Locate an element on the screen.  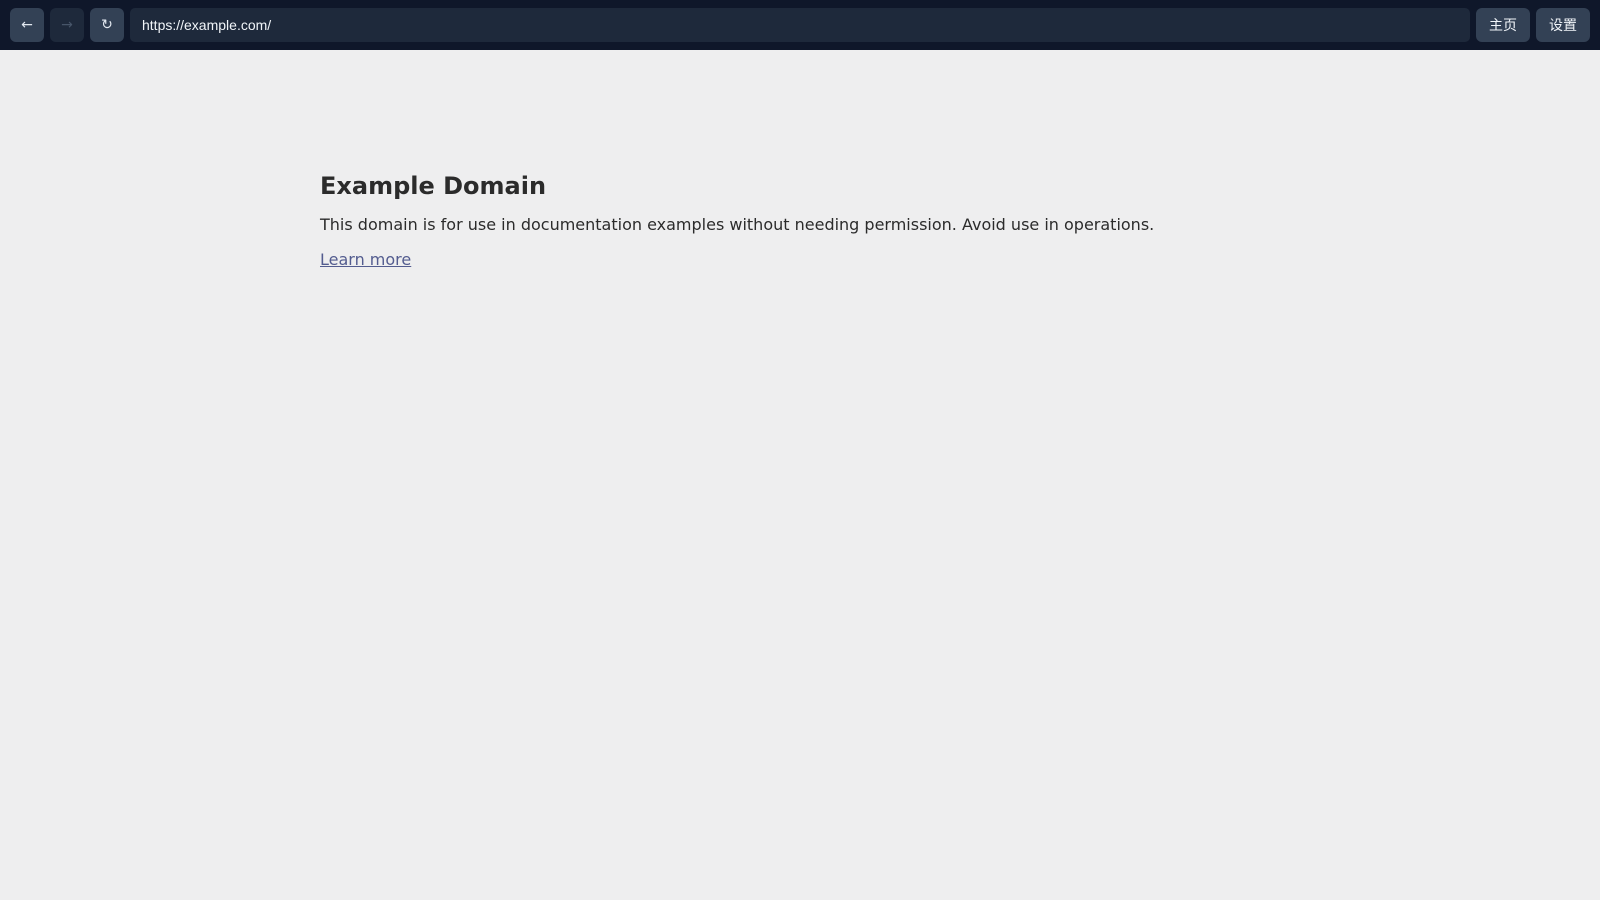
home-button-label: 主页 is located at coordinates (1503, 26).